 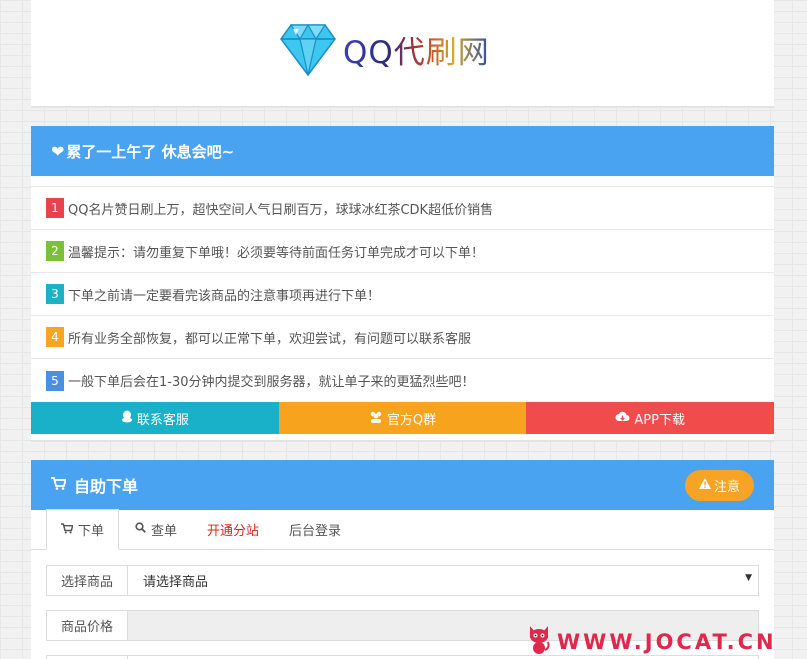 I want to click on notice-item: 4 所有业务全部恢复，都可以正常下单，欢迎尝试，有问题可以联系客服, so click(x=402, y=337).